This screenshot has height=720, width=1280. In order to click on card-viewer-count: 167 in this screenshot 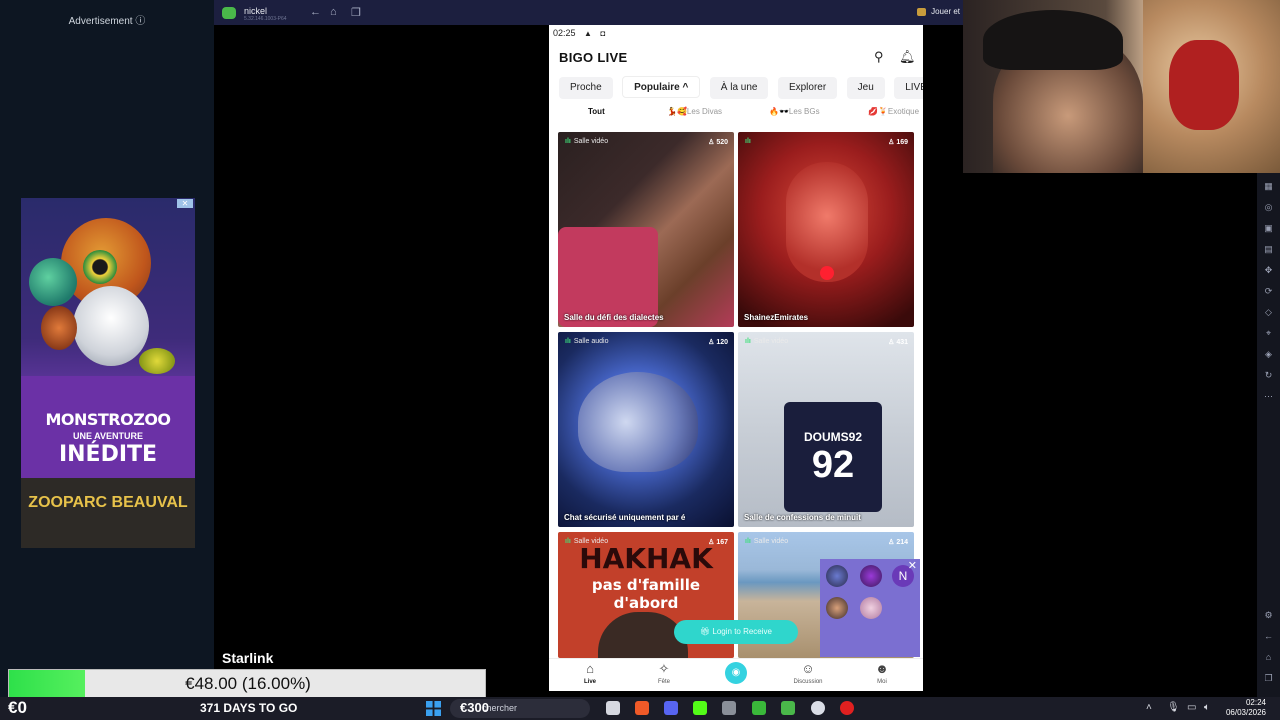, I will do `click(722, 542)`.